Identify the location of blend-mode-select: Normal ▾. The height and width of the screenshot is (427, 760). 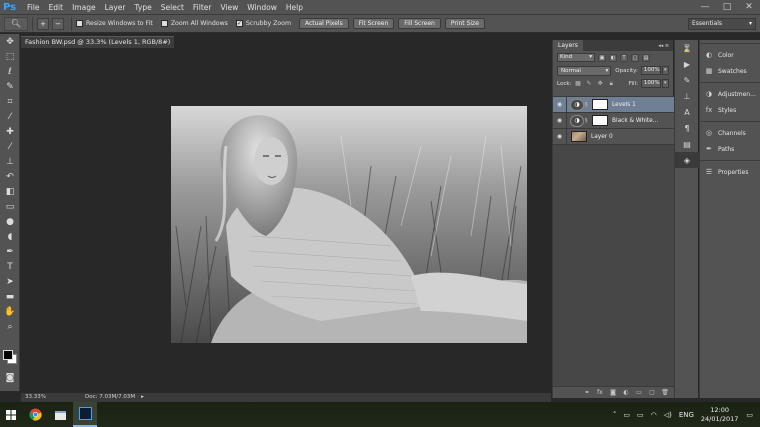
(584, 70).